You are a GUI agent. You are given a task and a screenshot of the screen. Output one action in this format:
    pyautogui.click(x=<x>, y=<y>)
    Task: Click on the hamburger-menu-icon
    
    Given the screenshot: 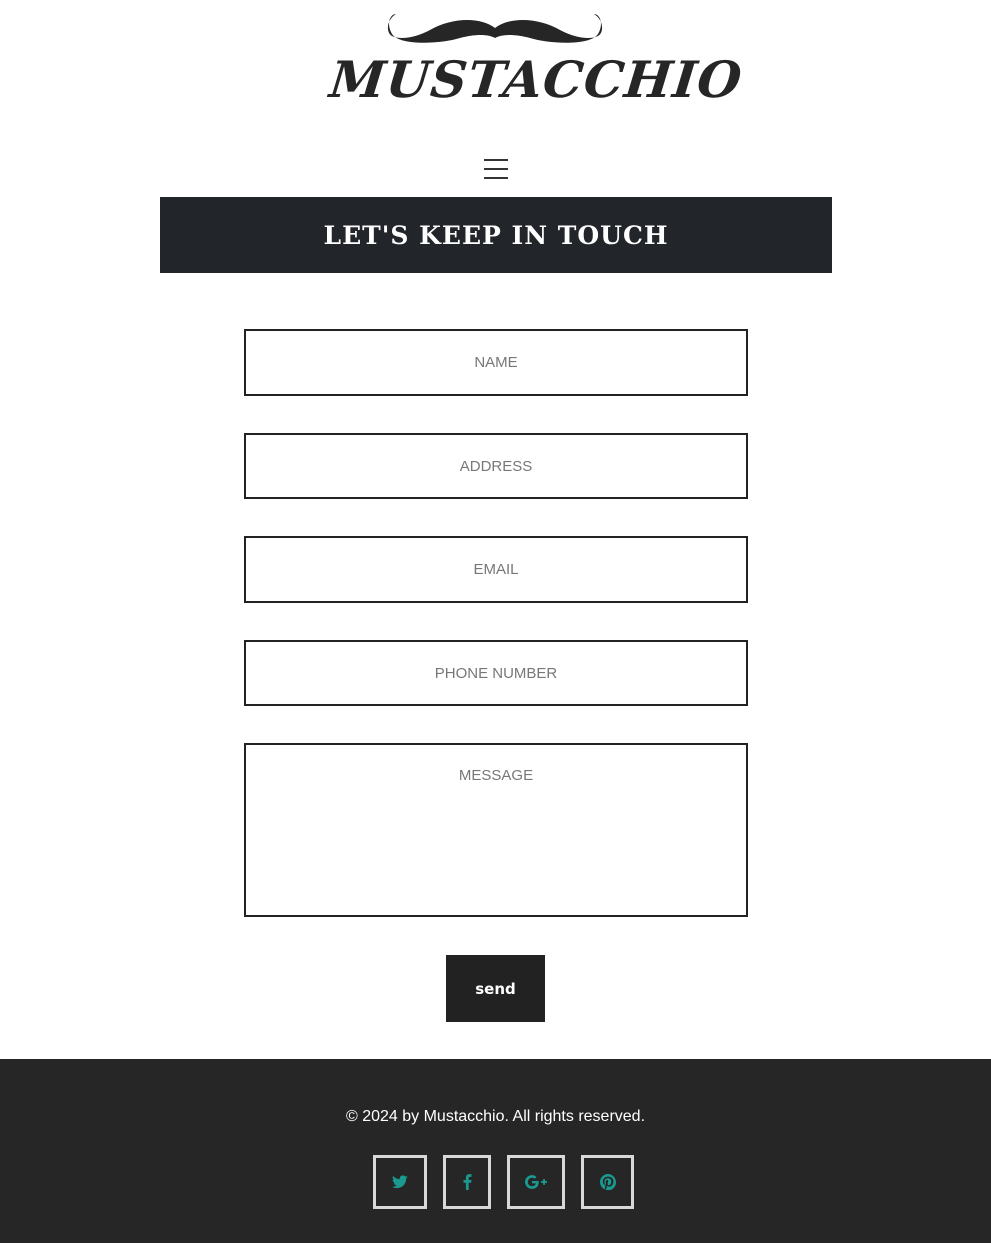 What is the action you would take?
    pyautogui.click(x=496, y=169)
    